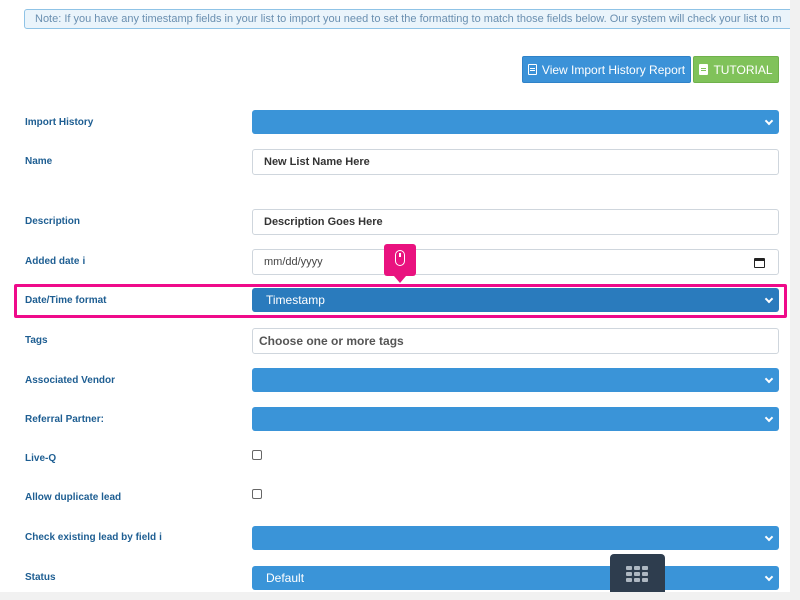  Describe the element at coordinates (743, 69) in the screenshot. I see `tutorial-label: TUTORIAL` at that location.